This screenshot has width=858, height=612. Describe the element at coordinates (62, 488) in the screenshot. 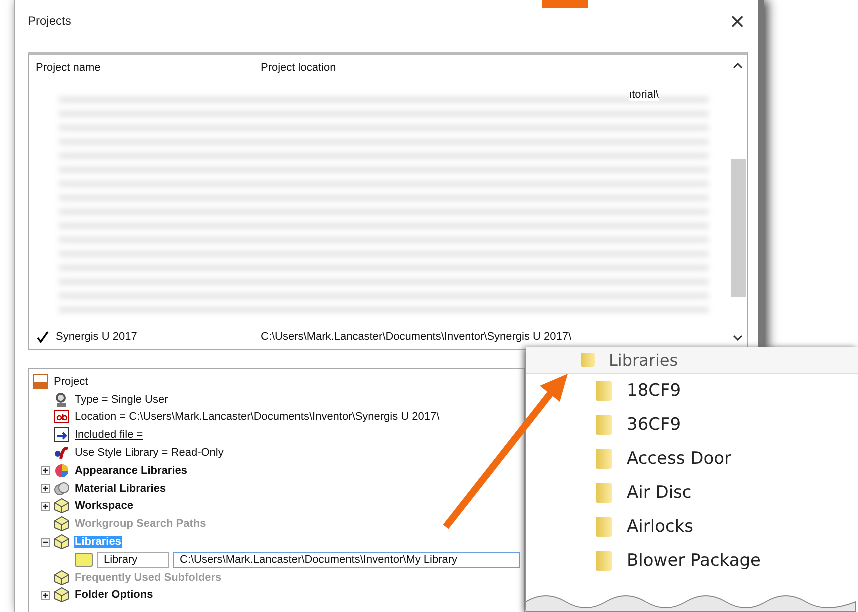

I see `material-icon` at that location.